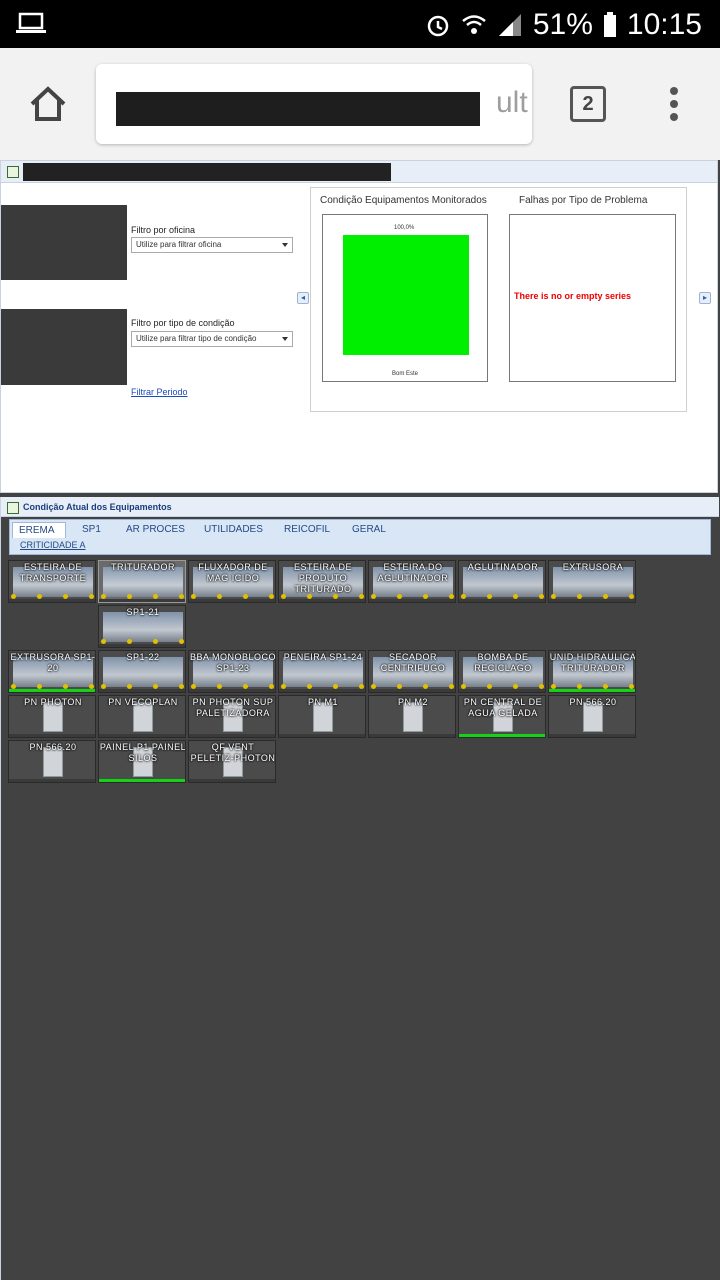  Describe the element at coordinates (53, 545) in the screenshot. I see `subtab-criticidade-a: CRITICIDADE A` at that location.